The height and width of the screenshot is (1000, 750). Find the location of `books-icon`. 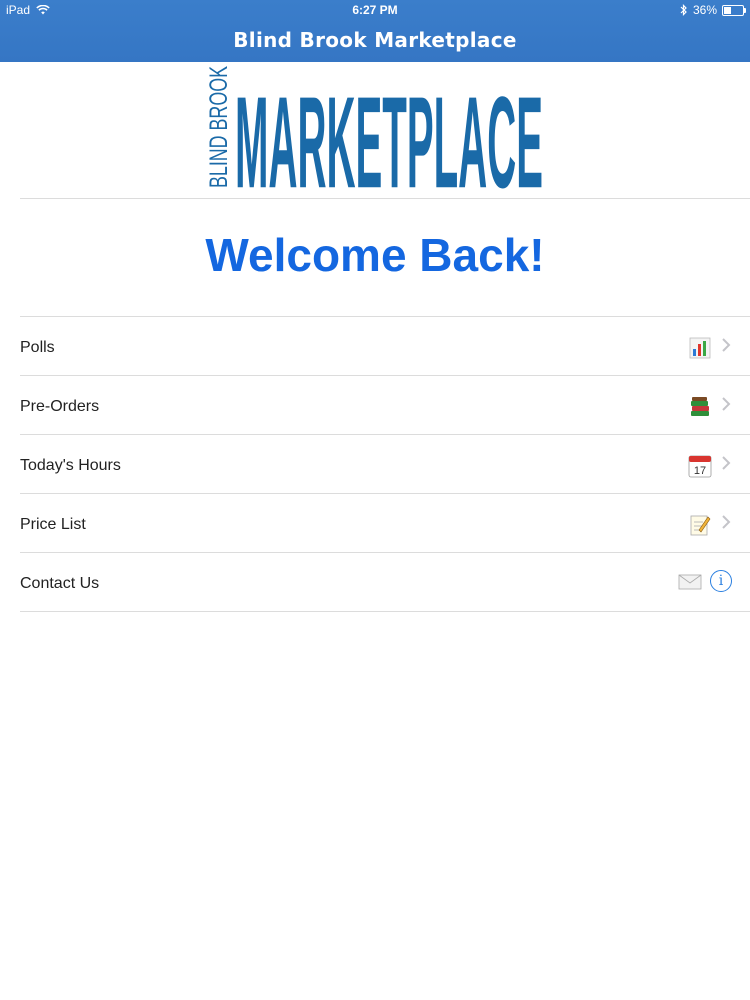

books-icon is located at coordinates (700, 406).